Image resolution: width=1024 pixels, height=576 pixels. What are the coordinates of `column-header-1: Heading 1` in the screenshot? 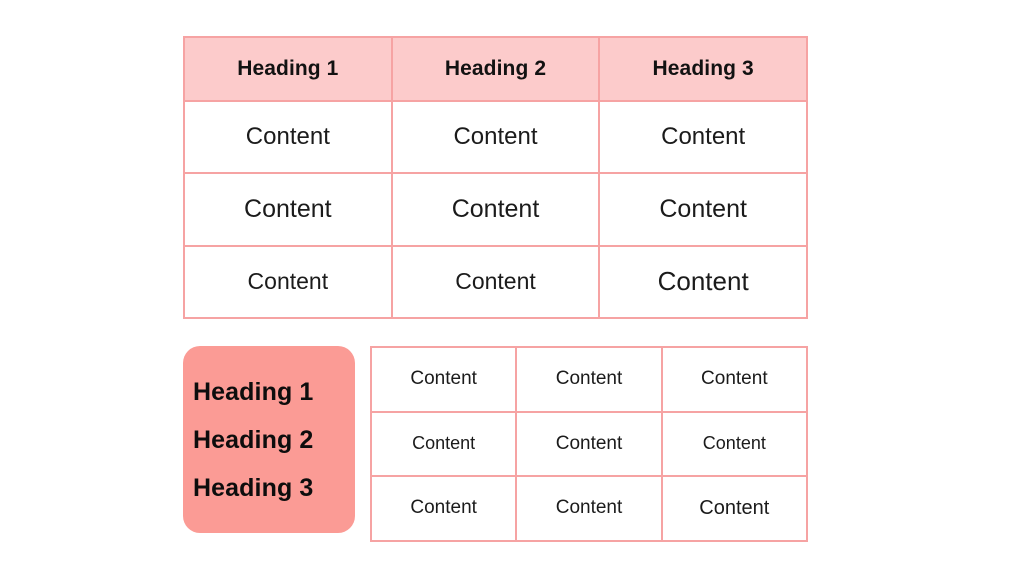 It's located at (288, 69).